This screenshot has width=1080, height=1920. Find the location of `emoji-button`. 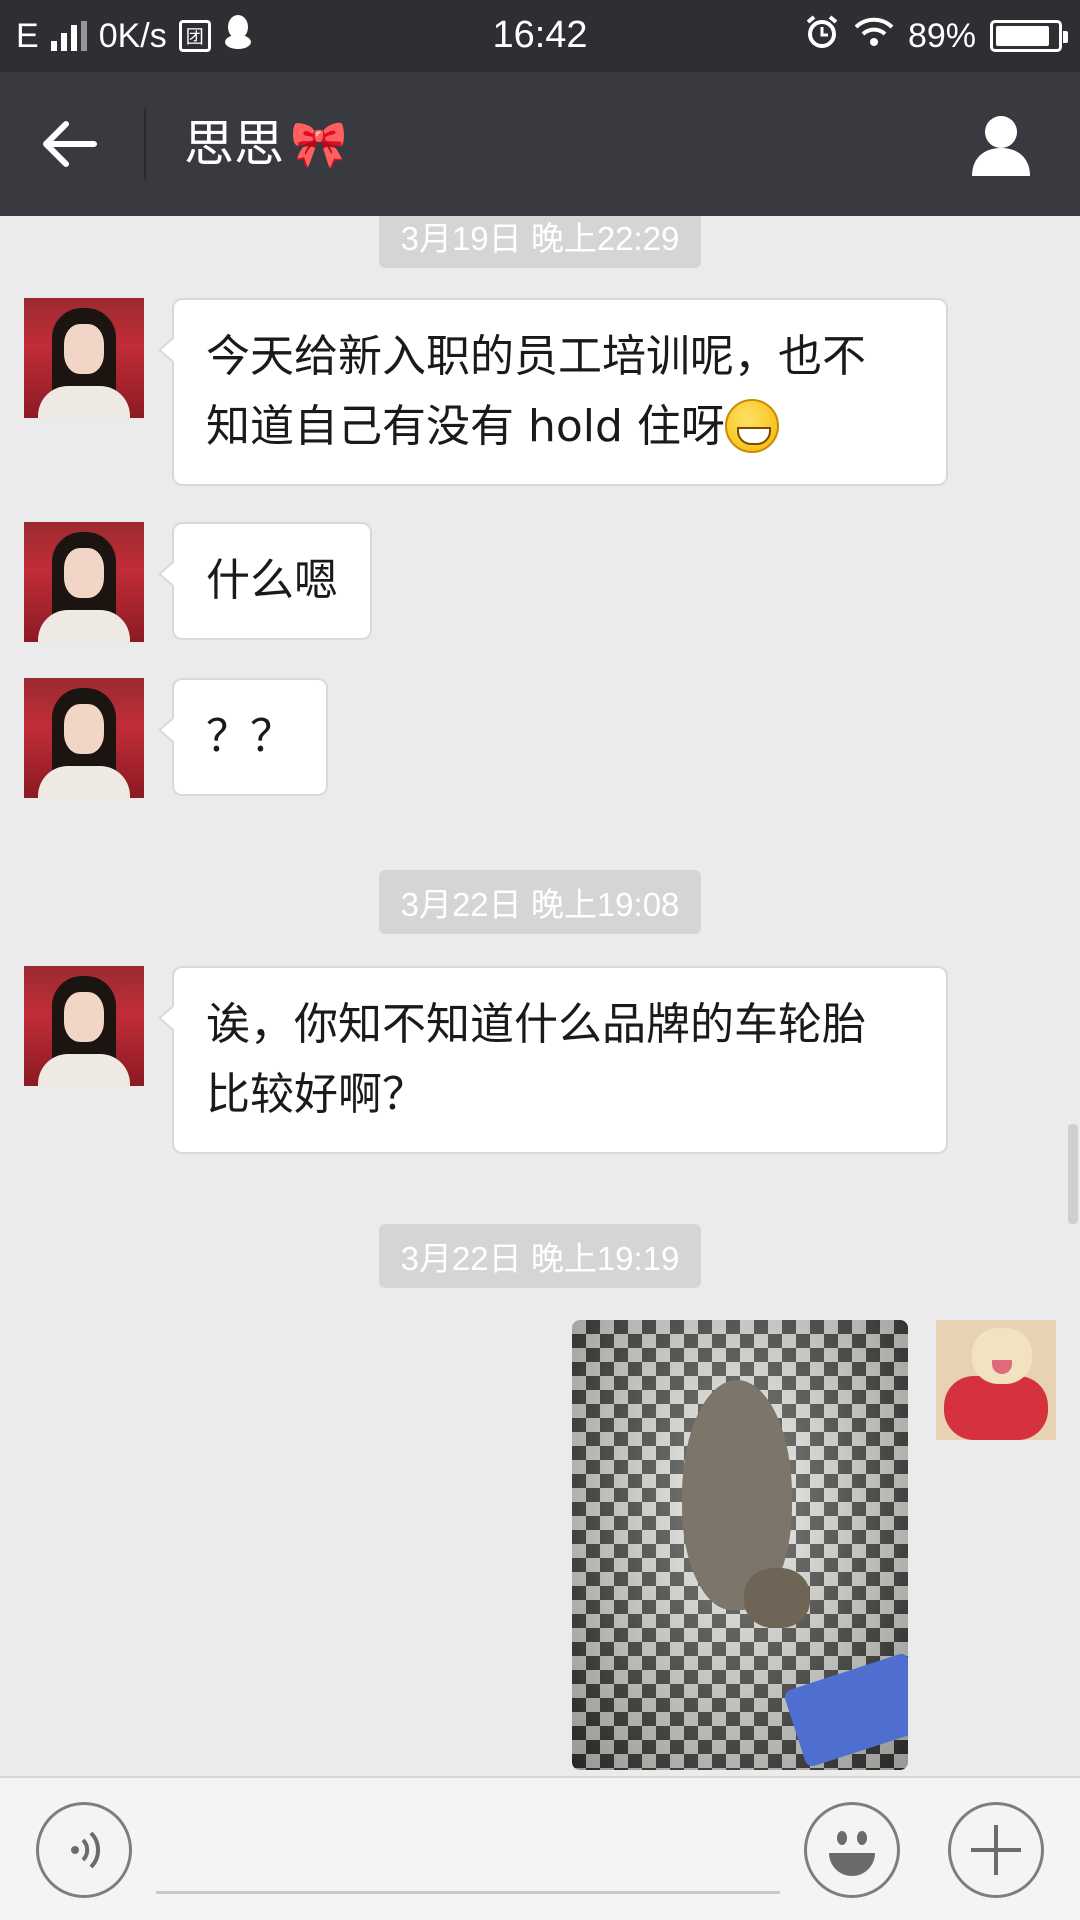

emoji-button is located at coordinates (852, 1850).